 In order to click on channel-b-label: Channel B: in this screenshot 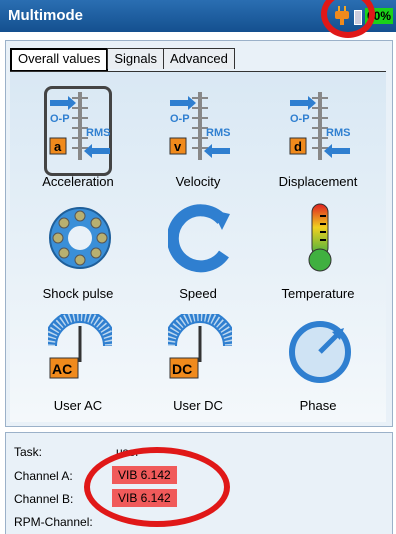, I will do `click(44, 499)`.